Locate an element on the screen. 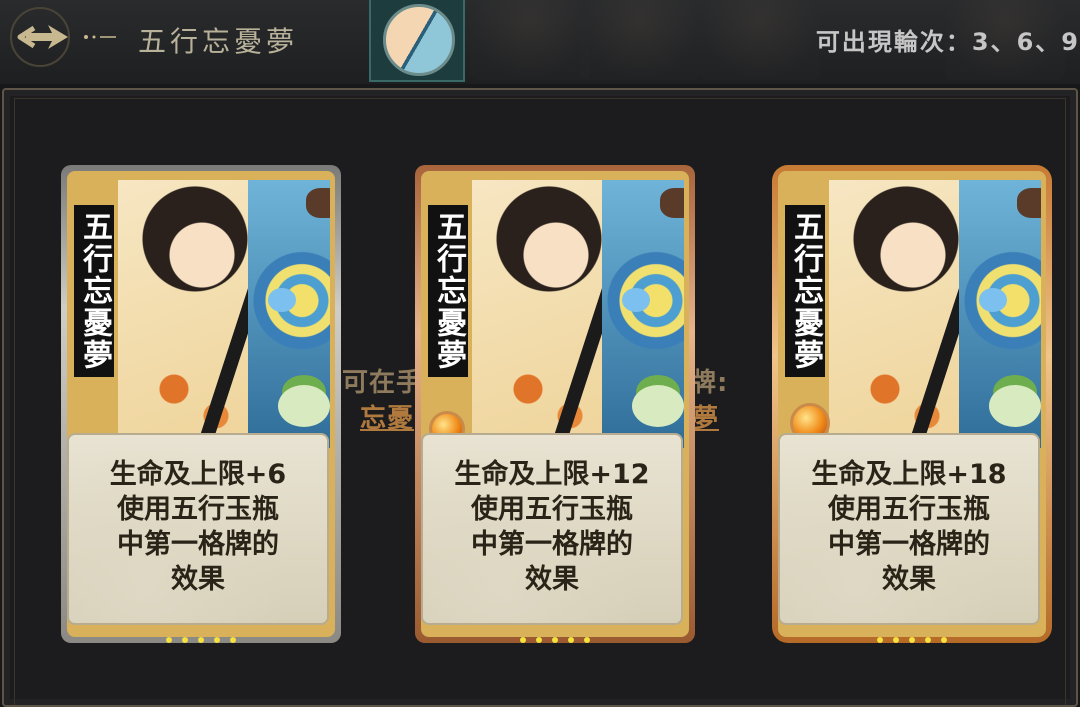  top-bar: 五行忘憂夢 可出現輪次：3、6、9 is located at coordinates (540, 42).